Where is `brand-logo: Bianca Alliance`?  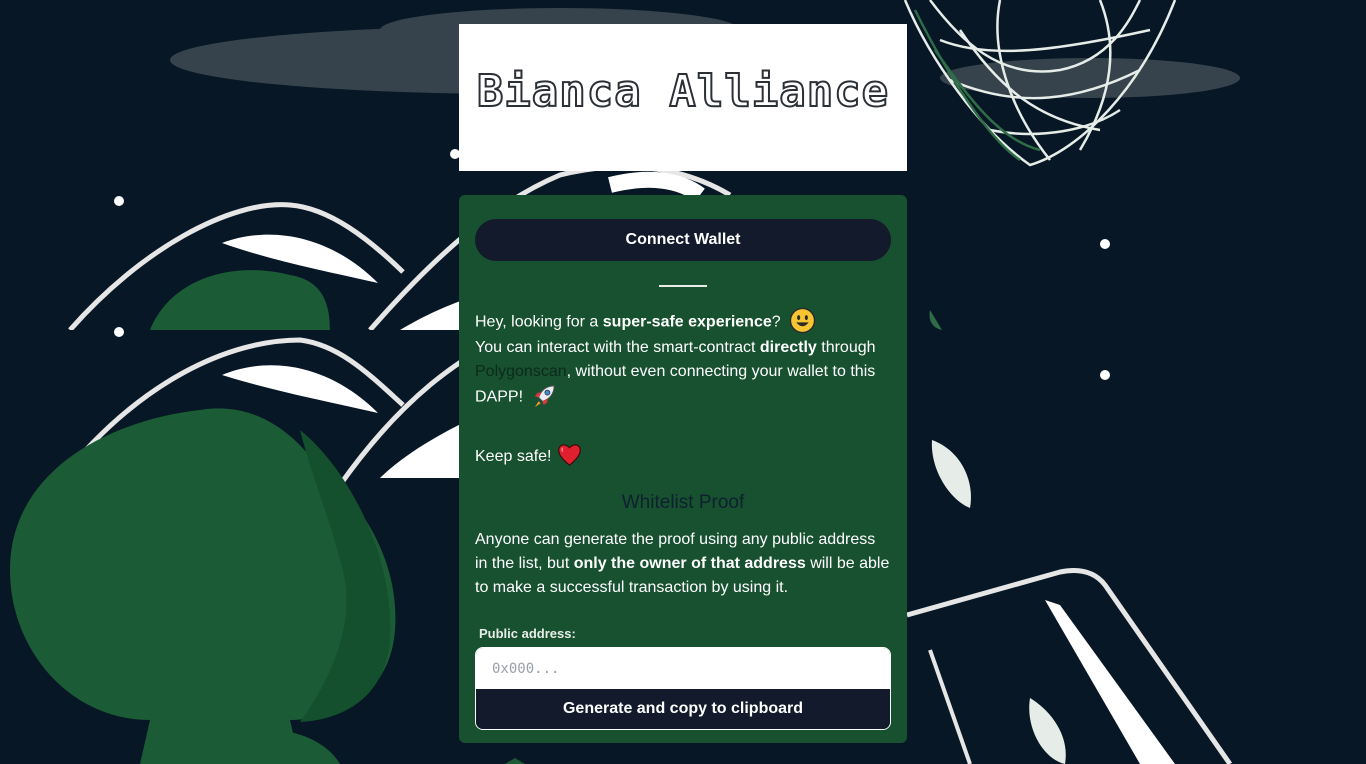
brand-logo: Bianca Alliance is located at coordinates (683, 91).